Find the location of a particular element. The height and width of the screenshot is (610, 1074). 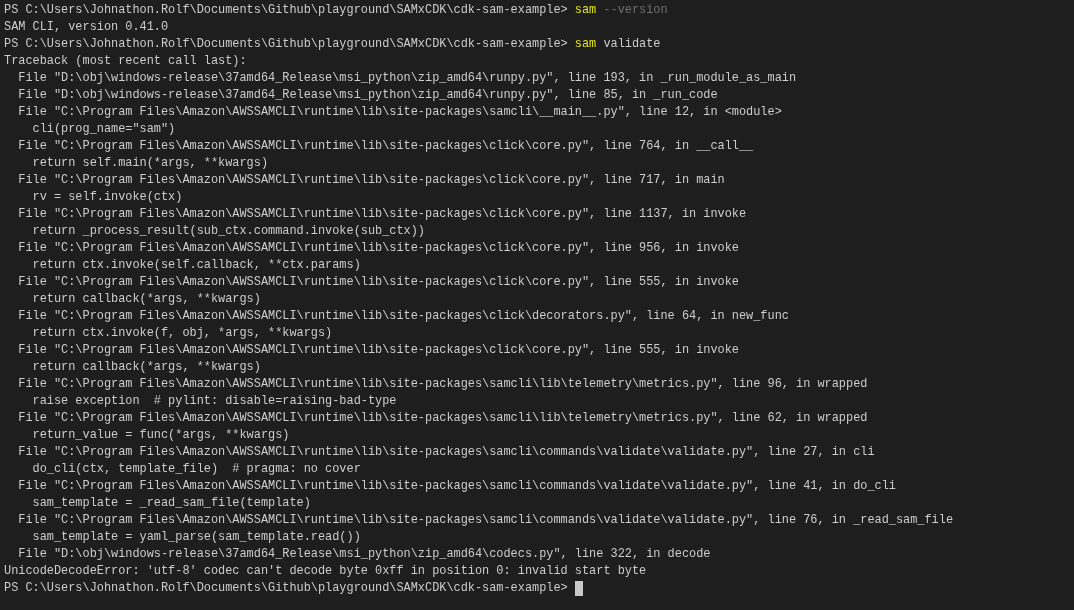

output-line: cli(prog_name="sam") is located at coordinates (103, 129).